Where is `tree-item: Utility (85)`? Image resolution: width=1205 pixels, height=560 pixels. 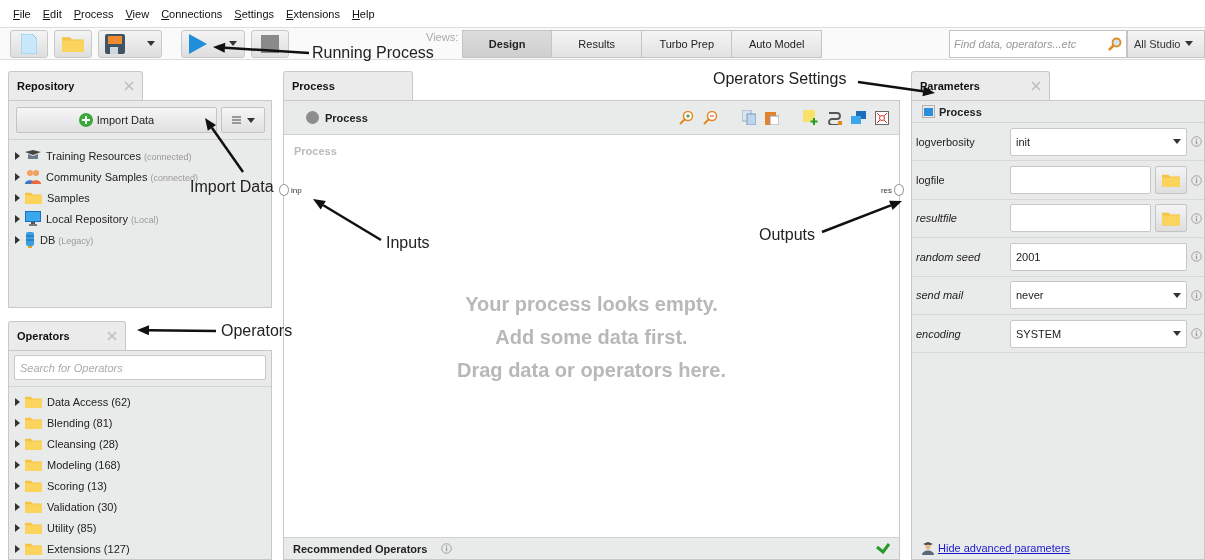
tree-item: Utility (85) is located at coordinates (56, 527).